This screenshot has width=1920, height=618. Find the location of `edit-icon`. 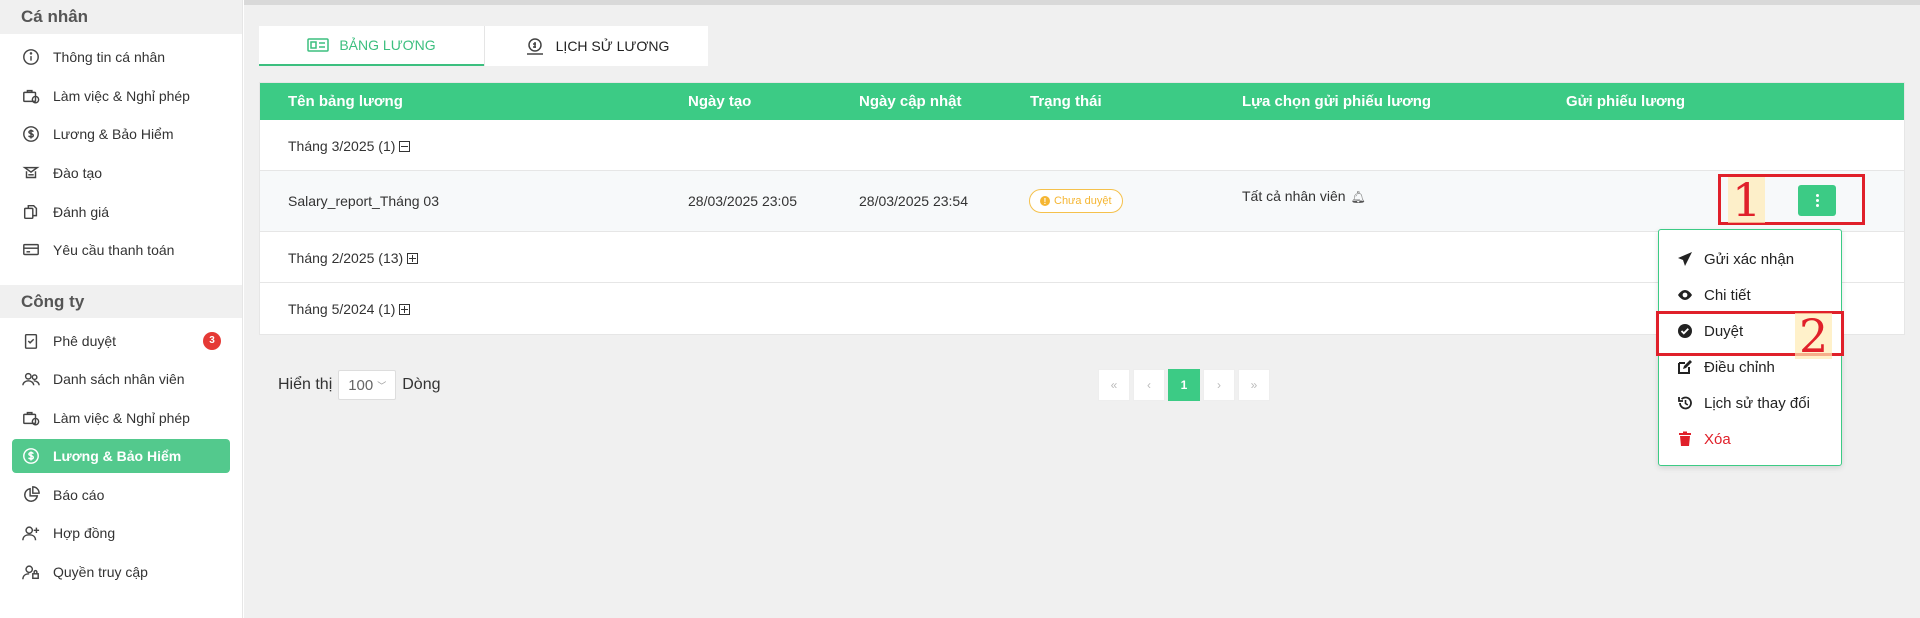

edit-icon is located at coordinates (1685, 367).